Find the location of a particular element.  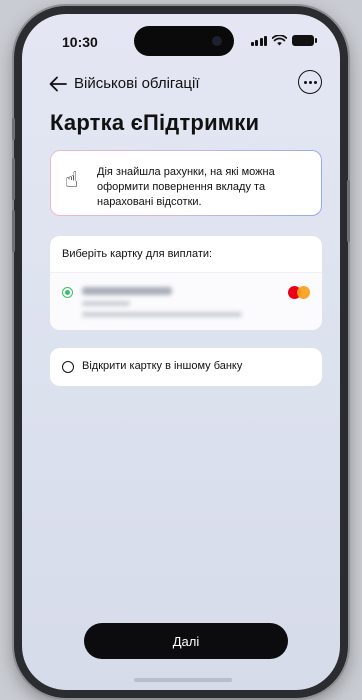

card-select-panel: Виберіть картку для виплати: is located at coordinates (186, 283).